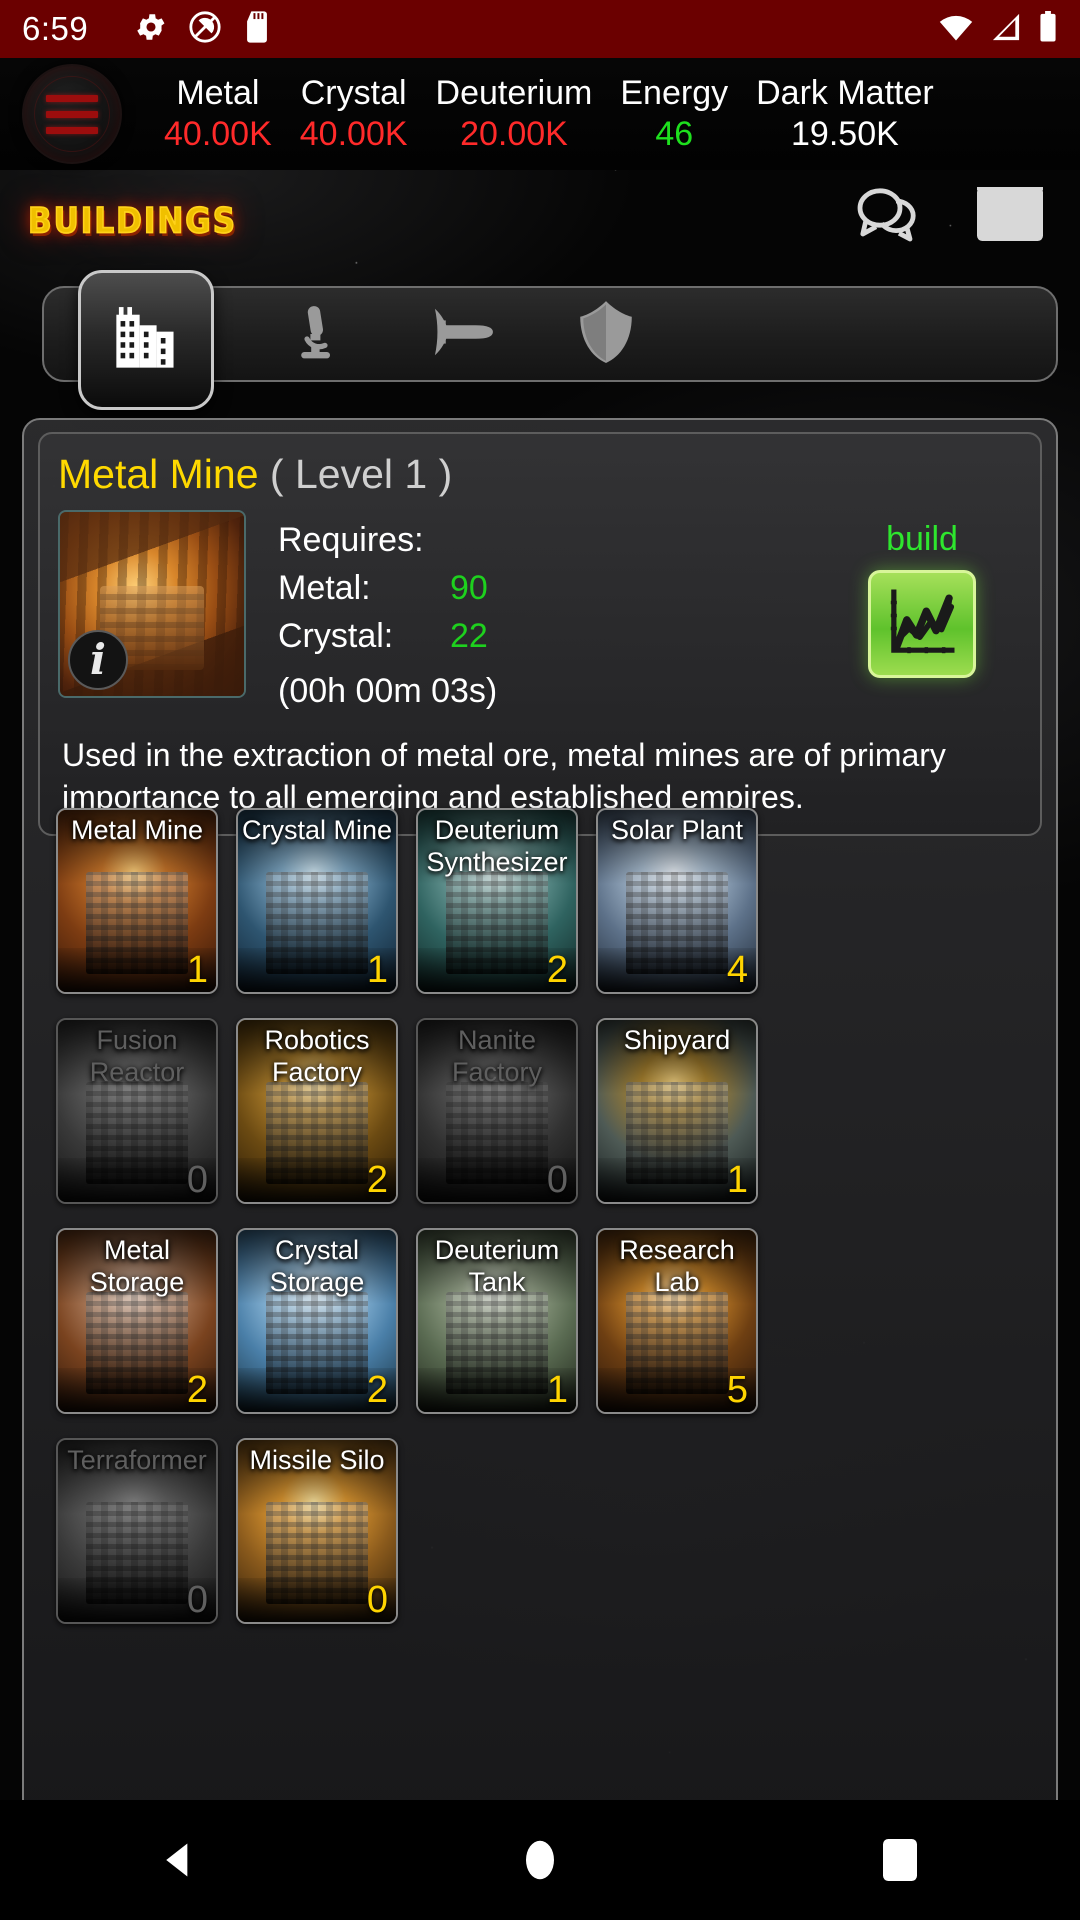 Image resolution: width=1080 pixels, height=1920 pixels. What do you see at coordinates (845, 134) in the screenshot?
I see `resource-value: 19.50K` at bounding box center [845, 134].